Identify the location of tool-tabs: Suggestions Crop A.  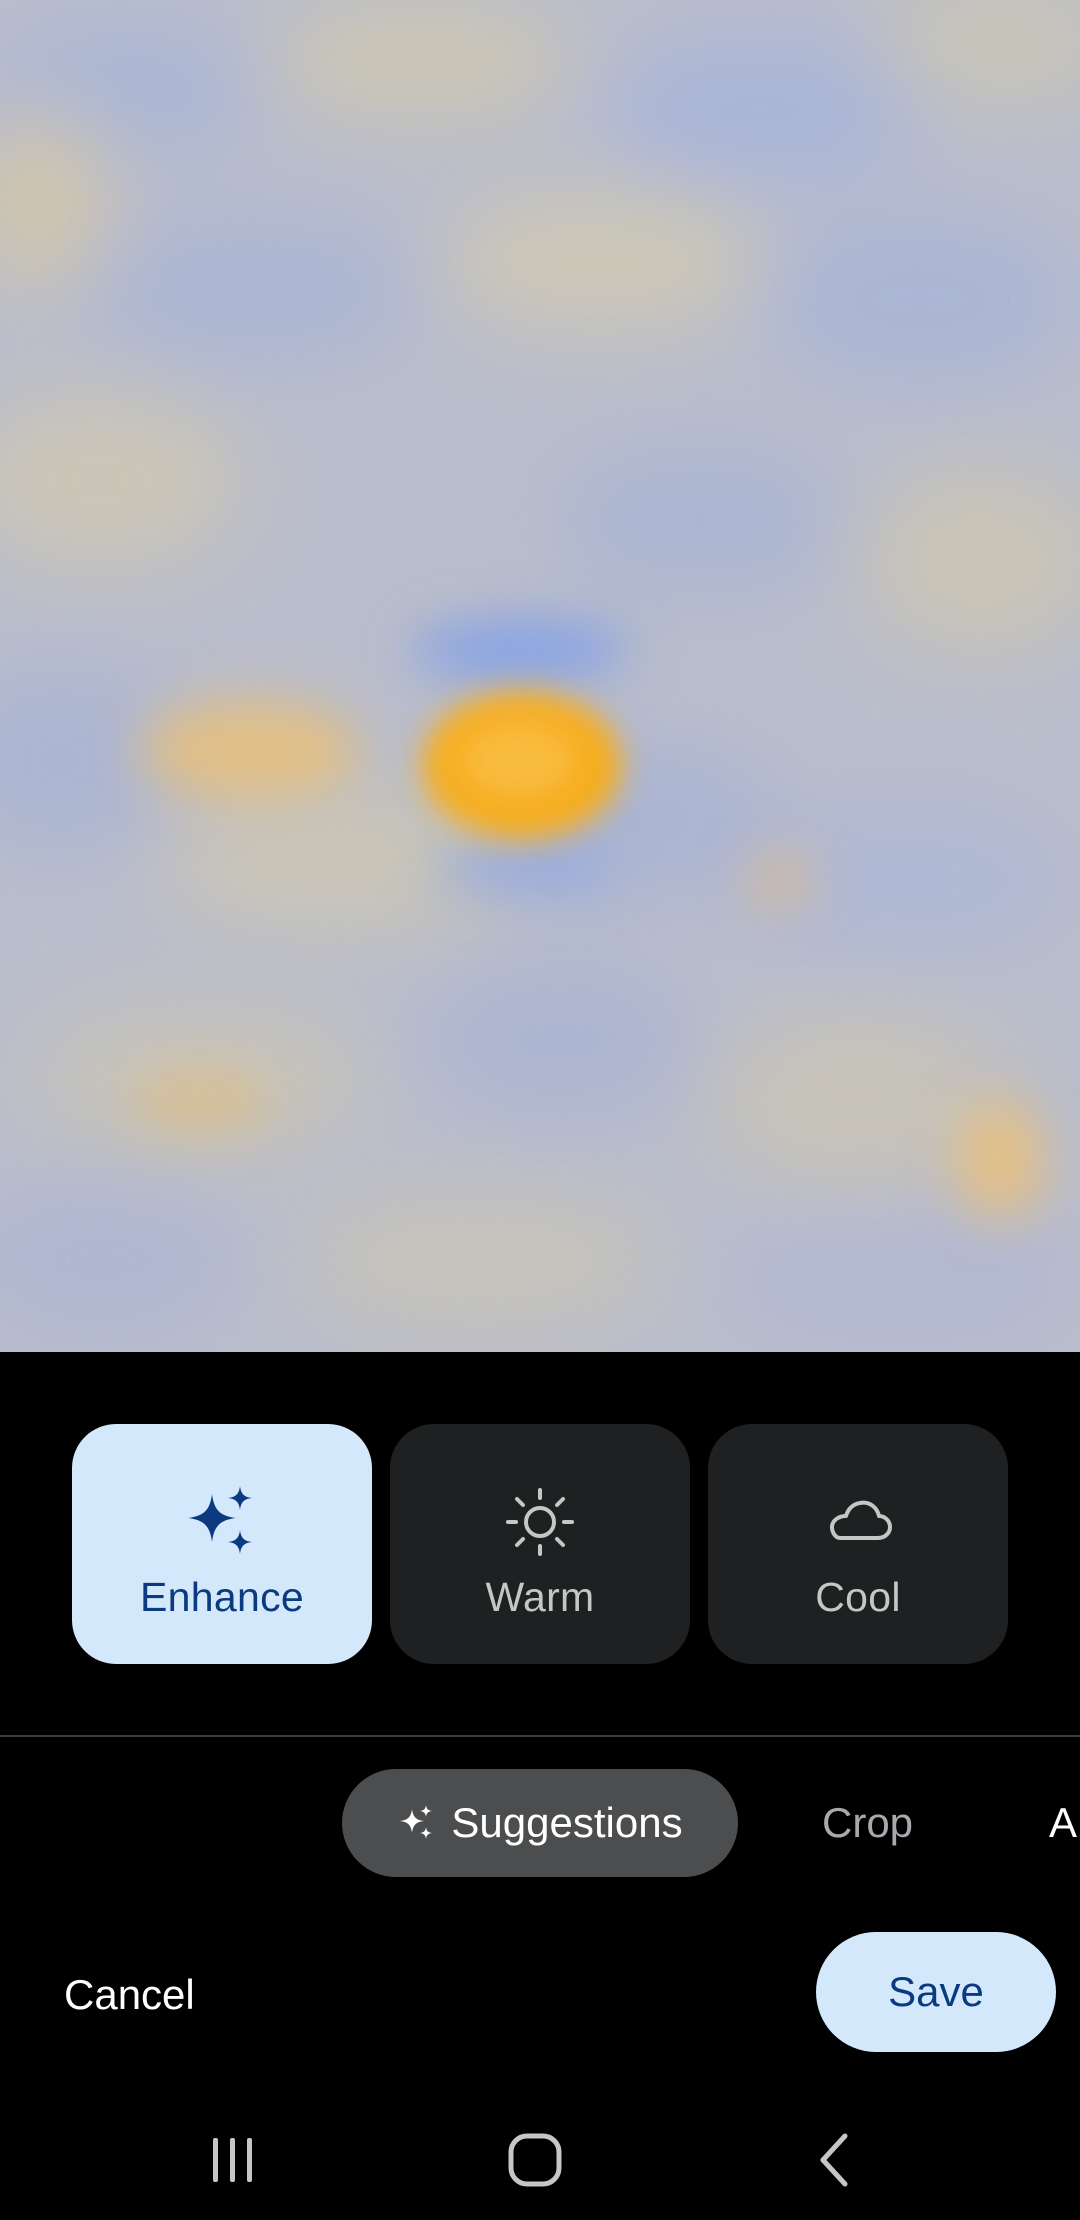
(540, 1823).